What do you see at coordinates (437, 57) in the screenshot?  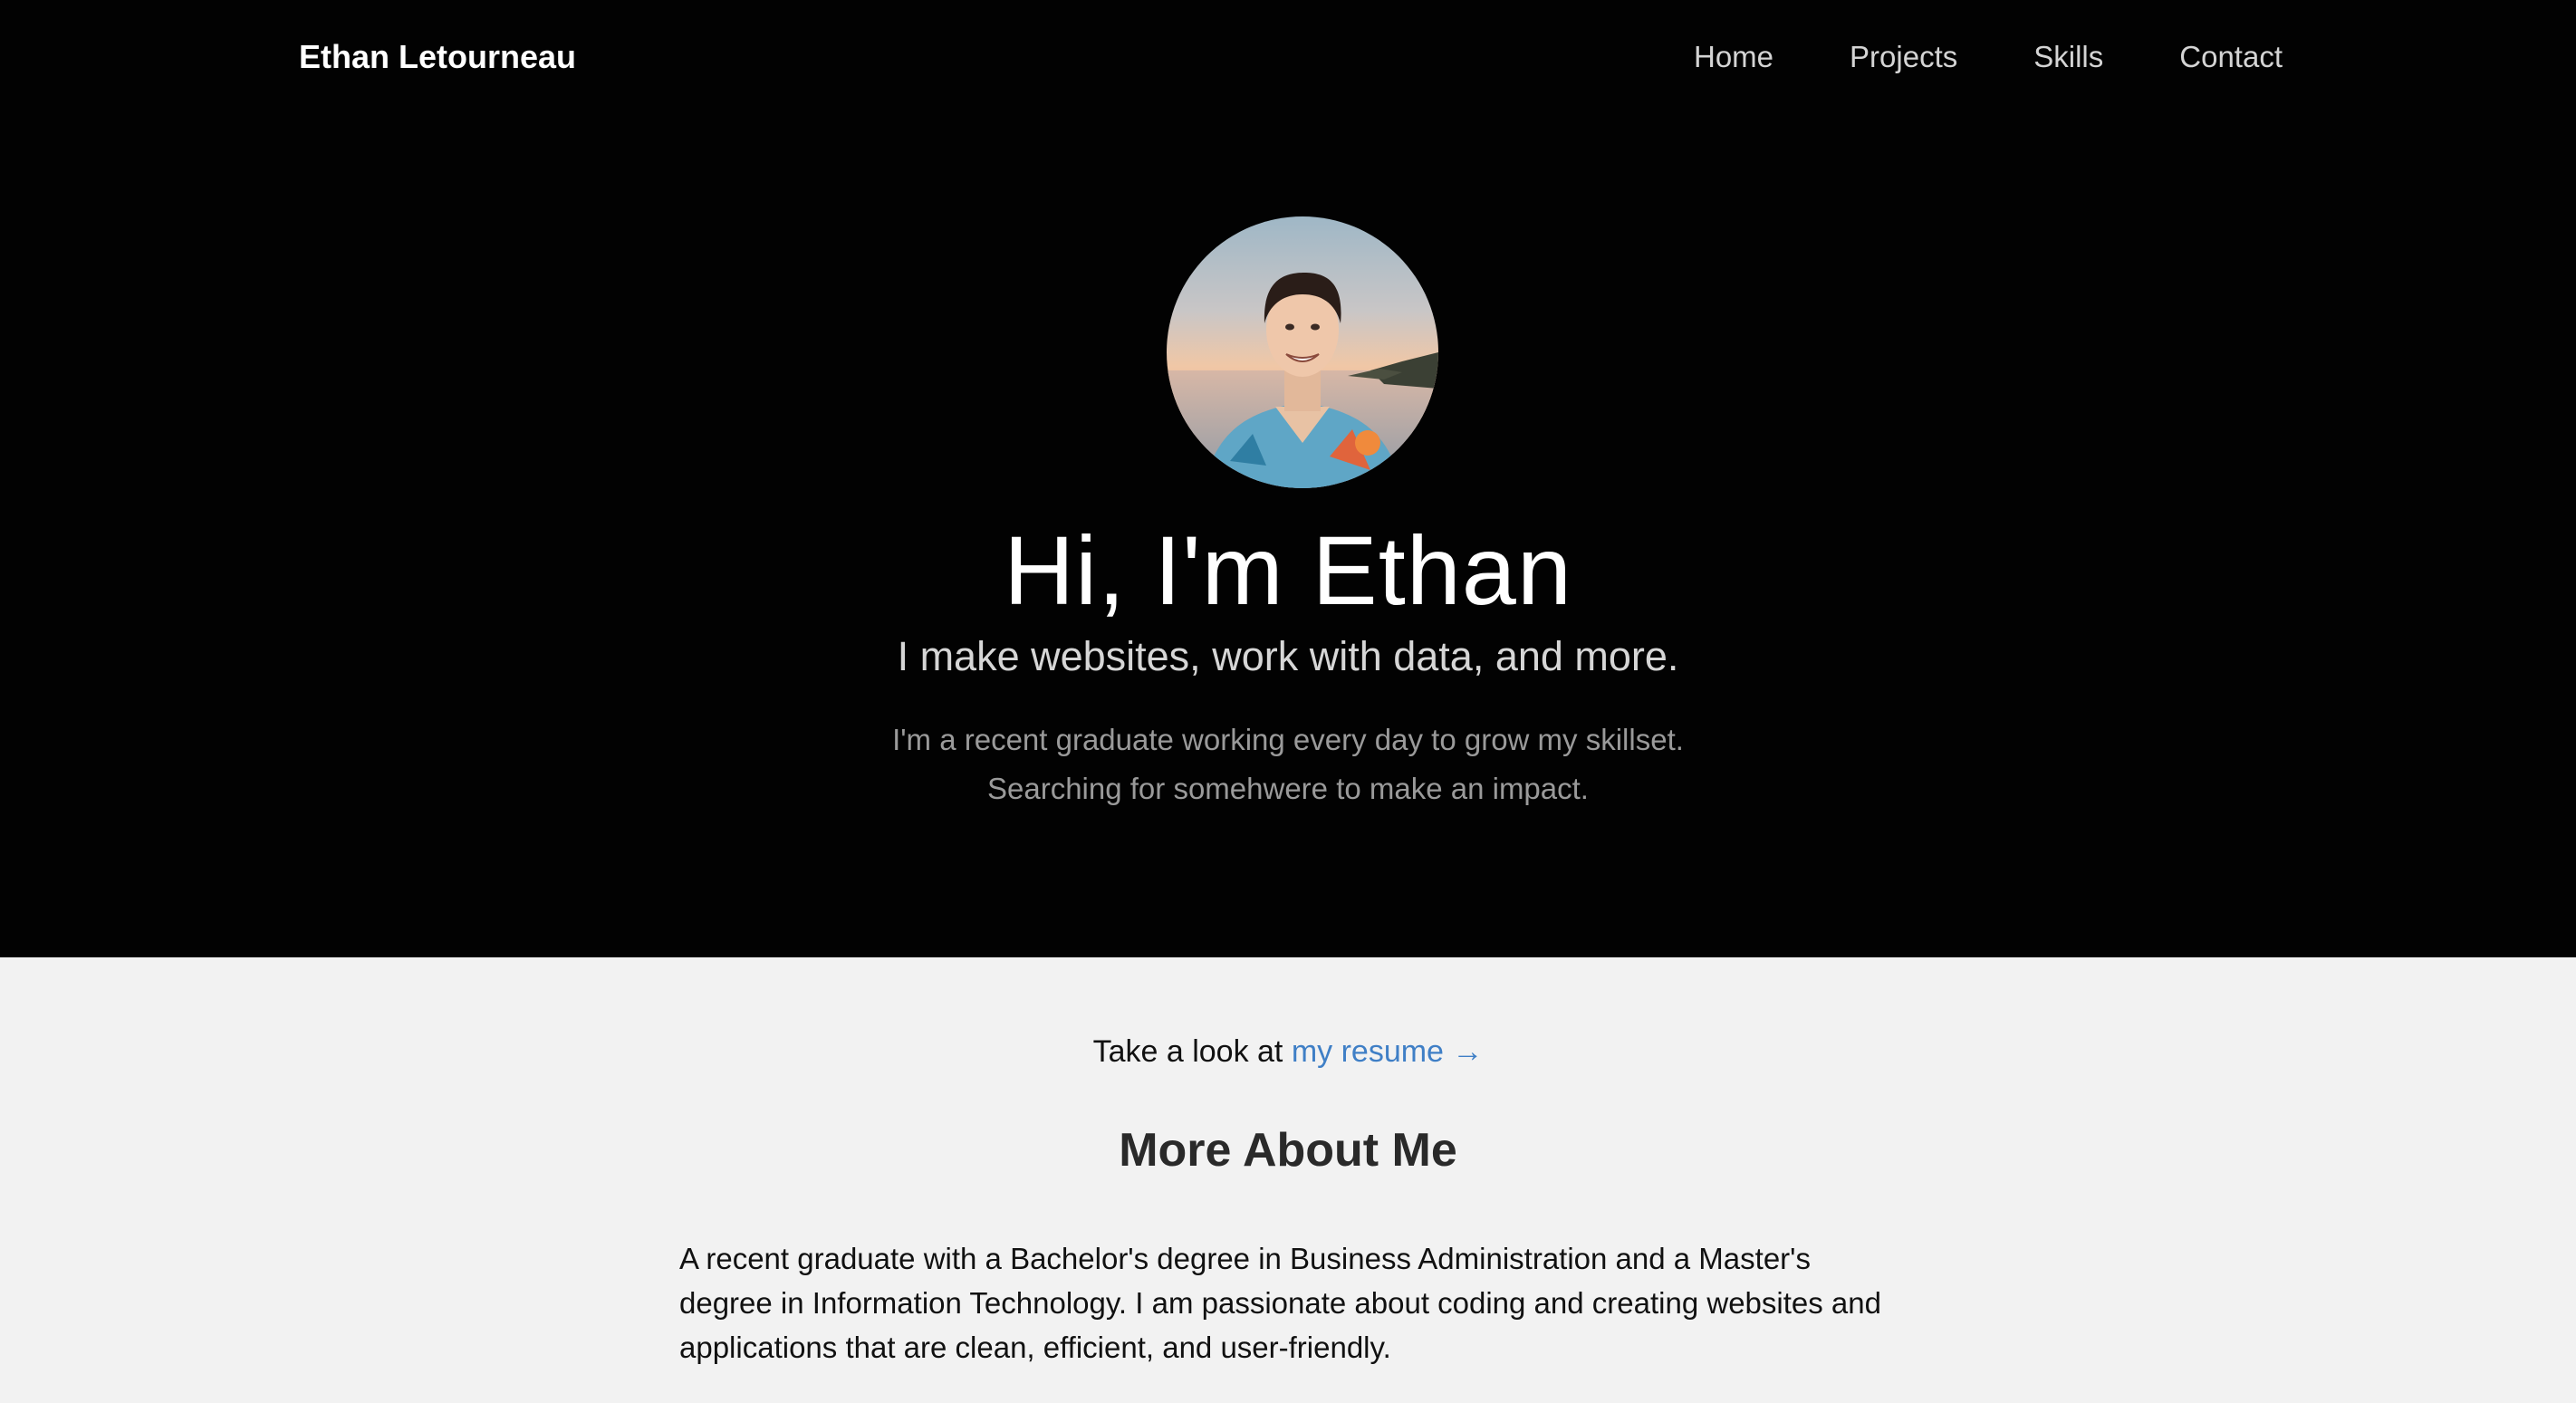 I see `brand-logo-link: Ethan Letourneau` at bounding box center [437, 57].